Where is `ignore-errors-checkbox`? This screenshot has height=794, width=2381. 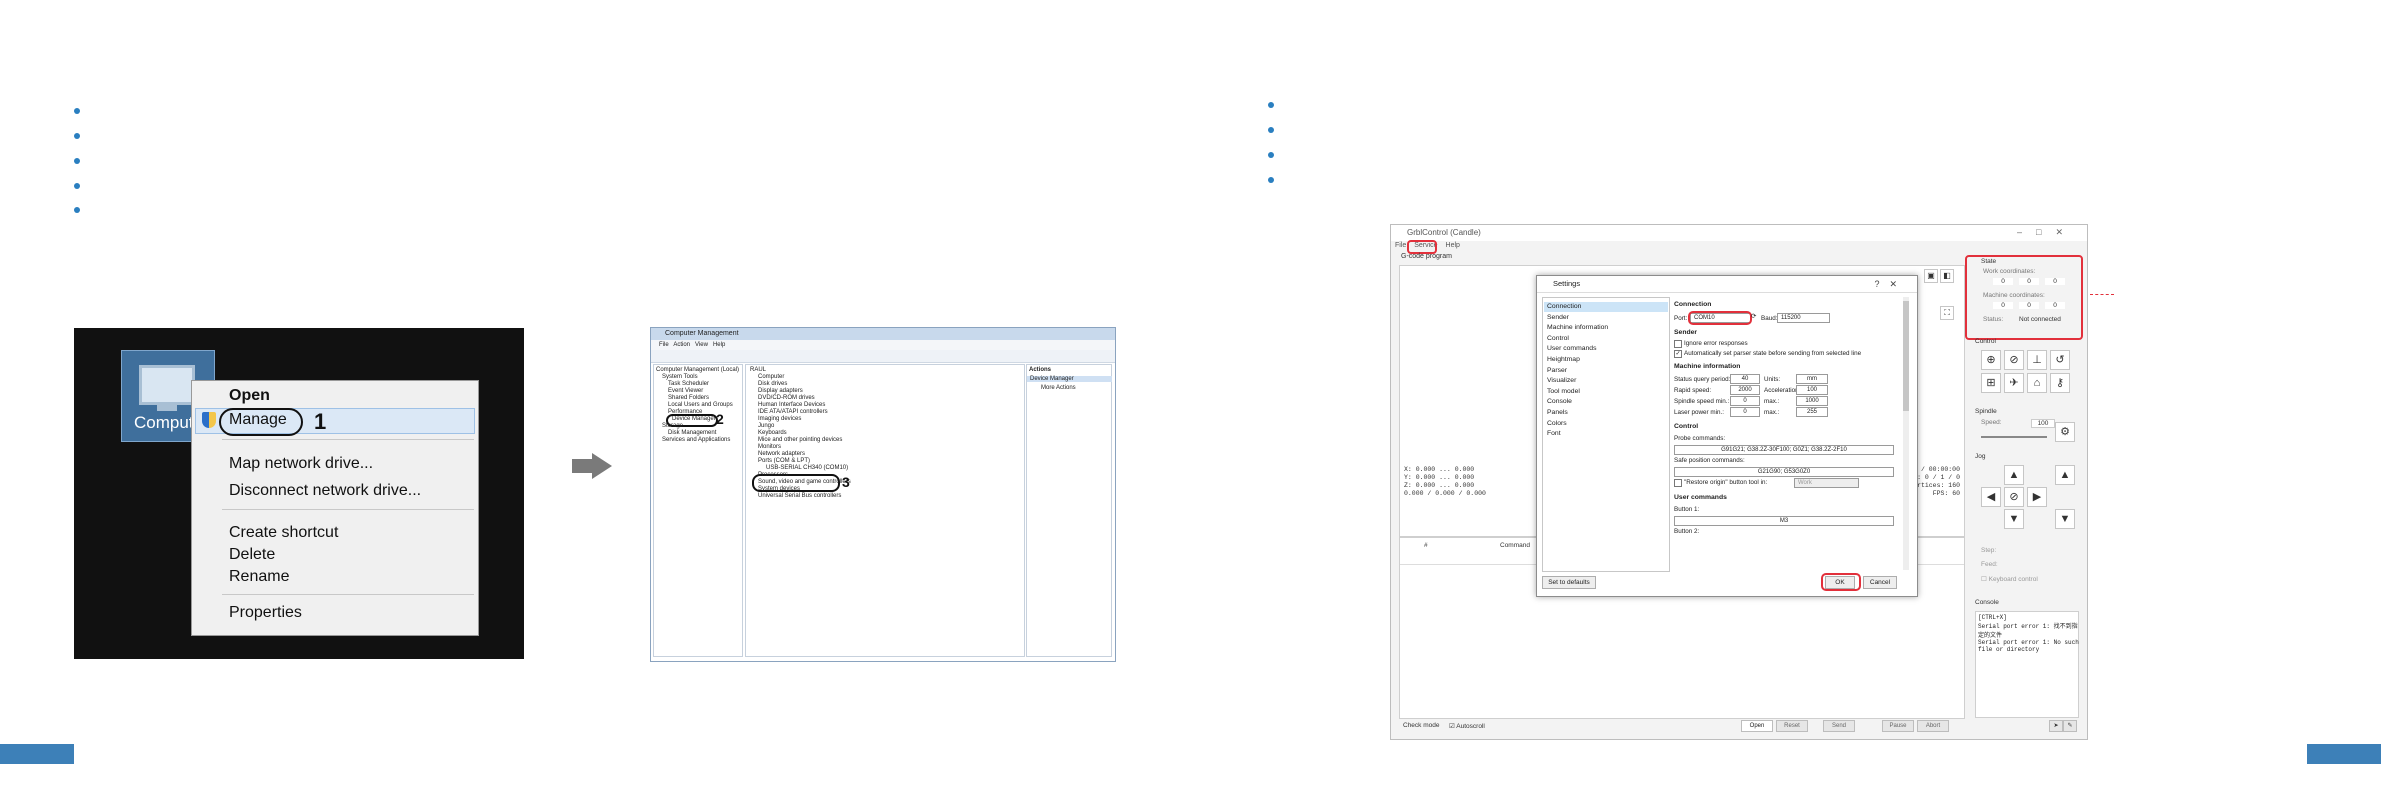
ignore-errors-checkbox is located at coordinates (1678, 344).